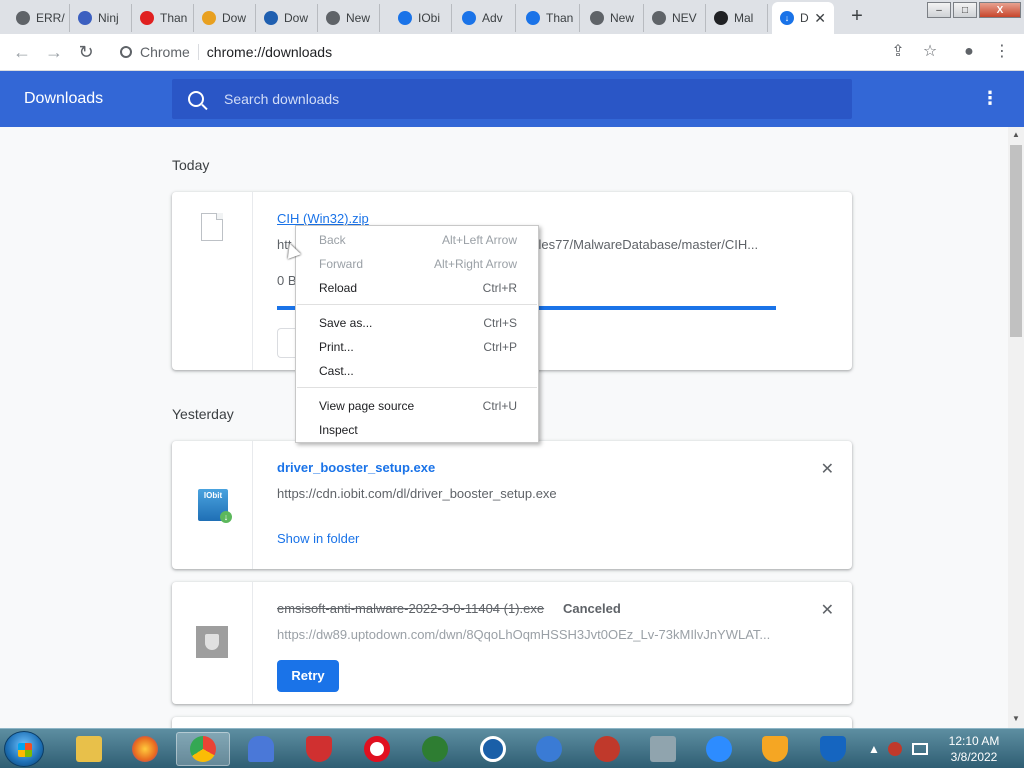 This screenshot has height=768, width=1024. Describe the element at coordinates (969, 53) in the screenshot. I see `profile-icon: ●` at that location.